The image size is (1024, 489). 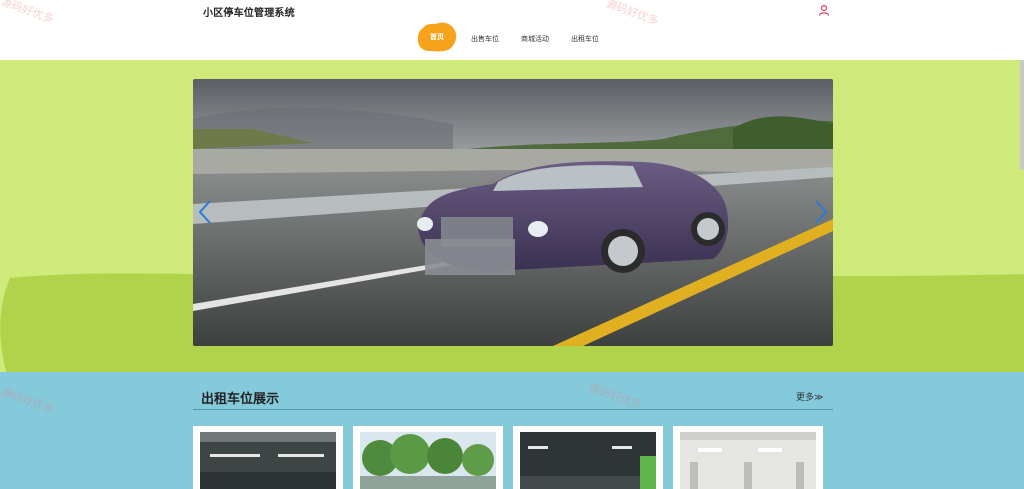 I want to click on nav-label-home: 首页, so click(x=437, y=37).